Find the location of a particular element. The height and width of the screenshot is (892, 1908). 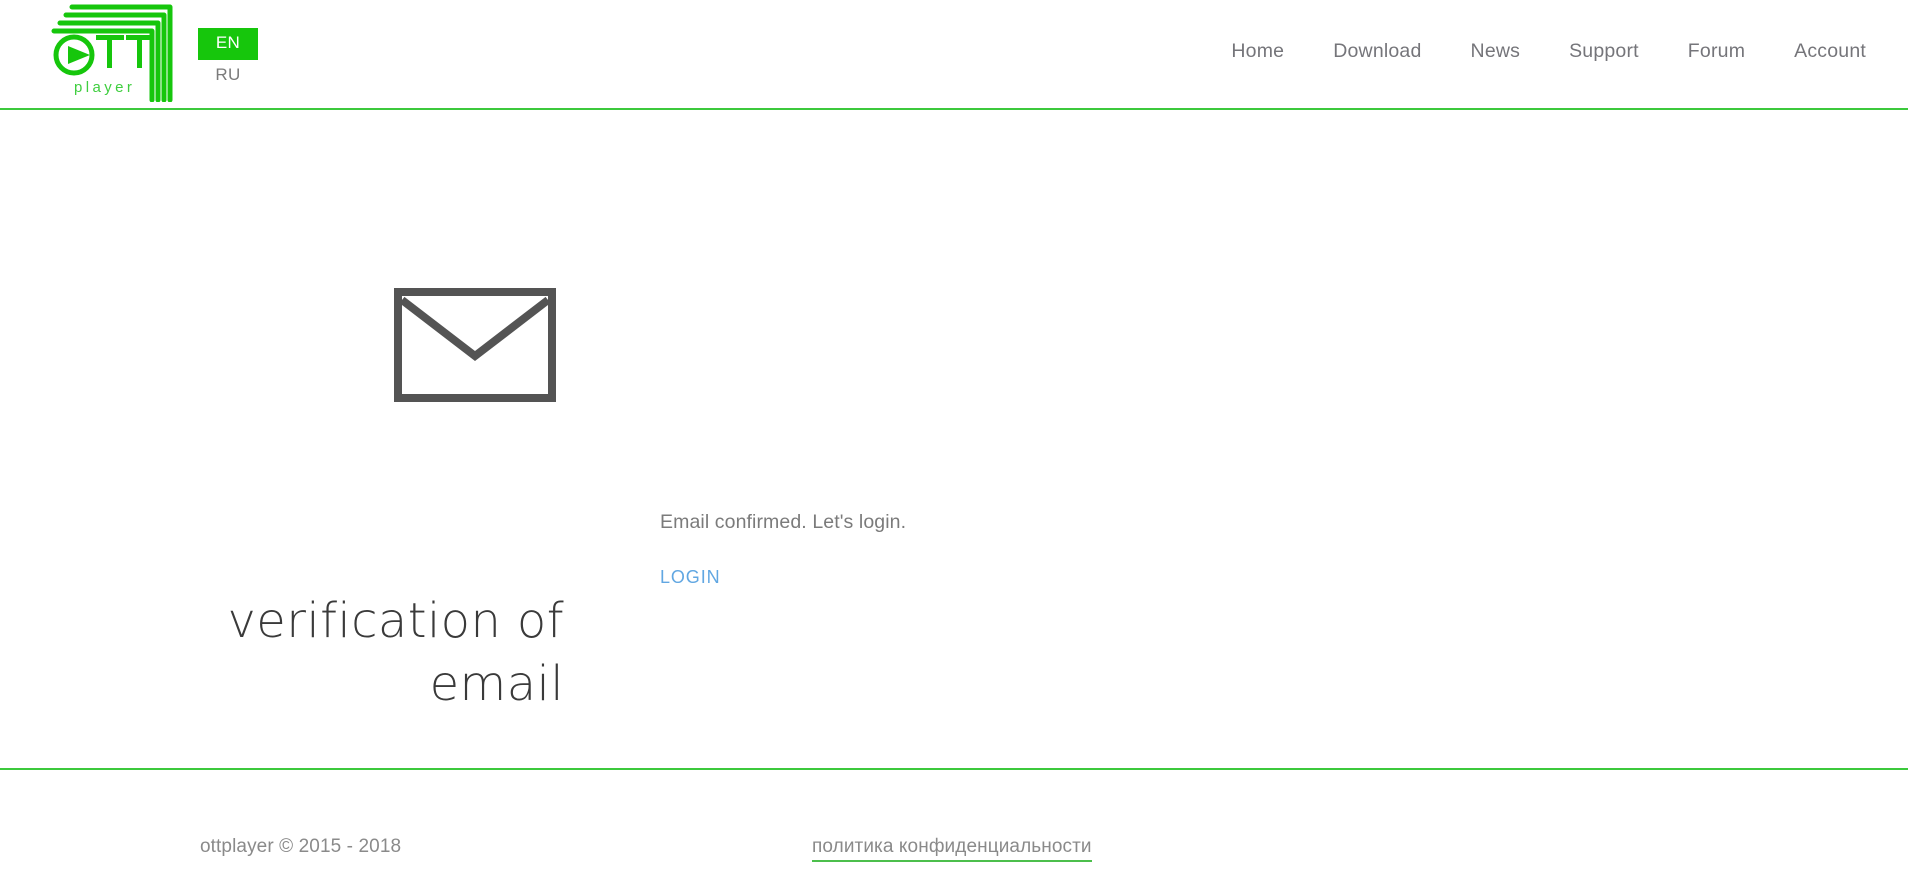

page-title-line-2: email is located at coordinates (496, 684).